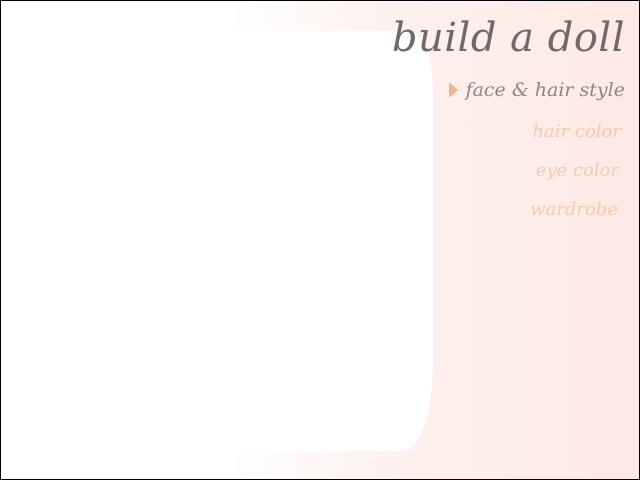 This screenshot has width=640, height=480. I want to click on menu-item-hair-color: hair color, so click(576, 131).